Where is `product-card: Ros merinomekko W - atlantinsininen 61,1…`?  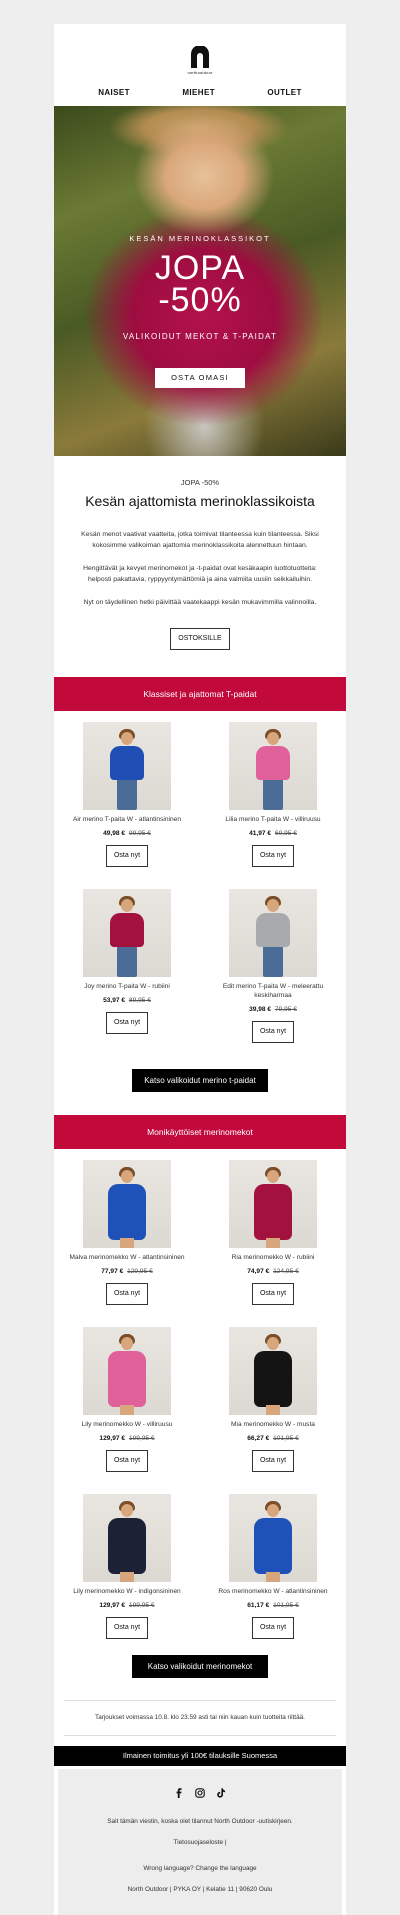
product-card: Ros merinomekko W - atlantinsininen 61,1… is located at coordinates (273, 1566).